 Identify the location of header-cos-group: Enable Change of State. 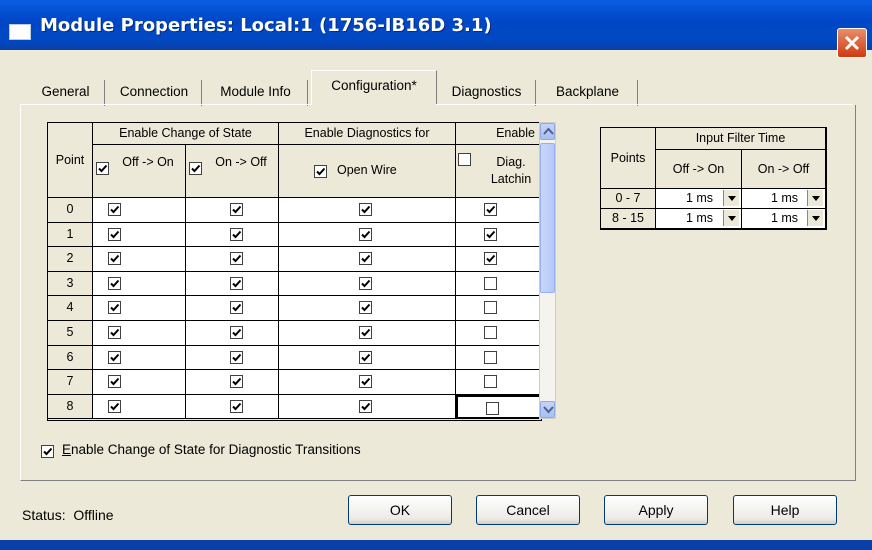
(186, 134).